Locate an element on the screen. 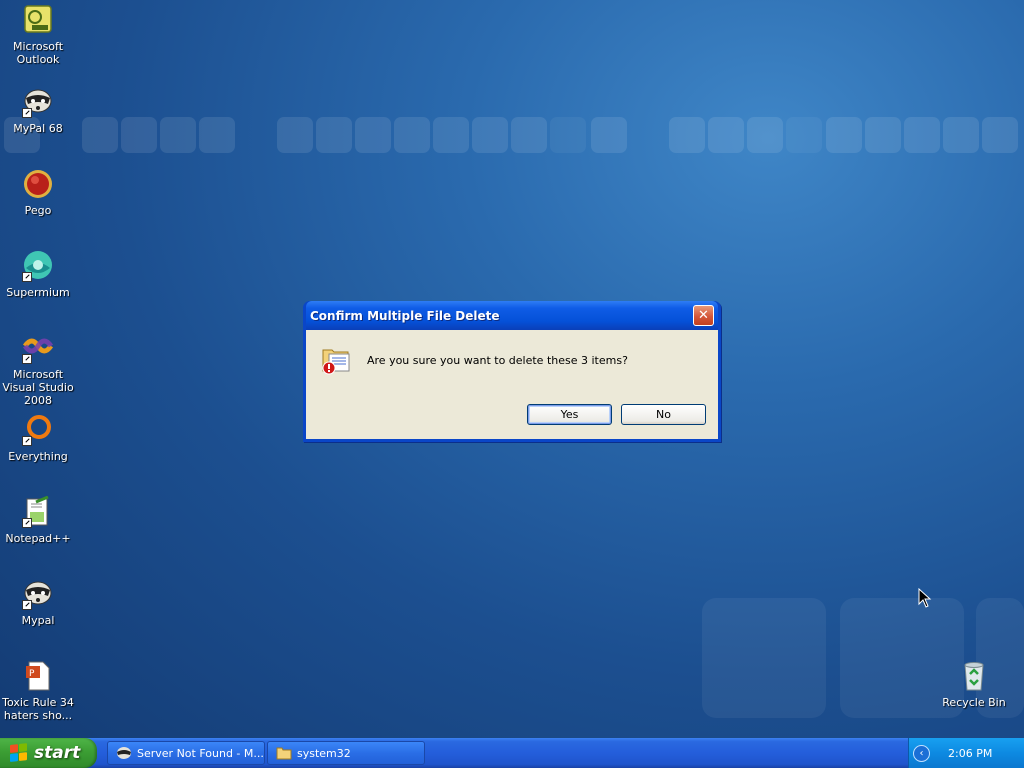 The height and width of the screenshot is (768, 1024). desktop-icon-pego: Pego is located at coordinates (38, 192).